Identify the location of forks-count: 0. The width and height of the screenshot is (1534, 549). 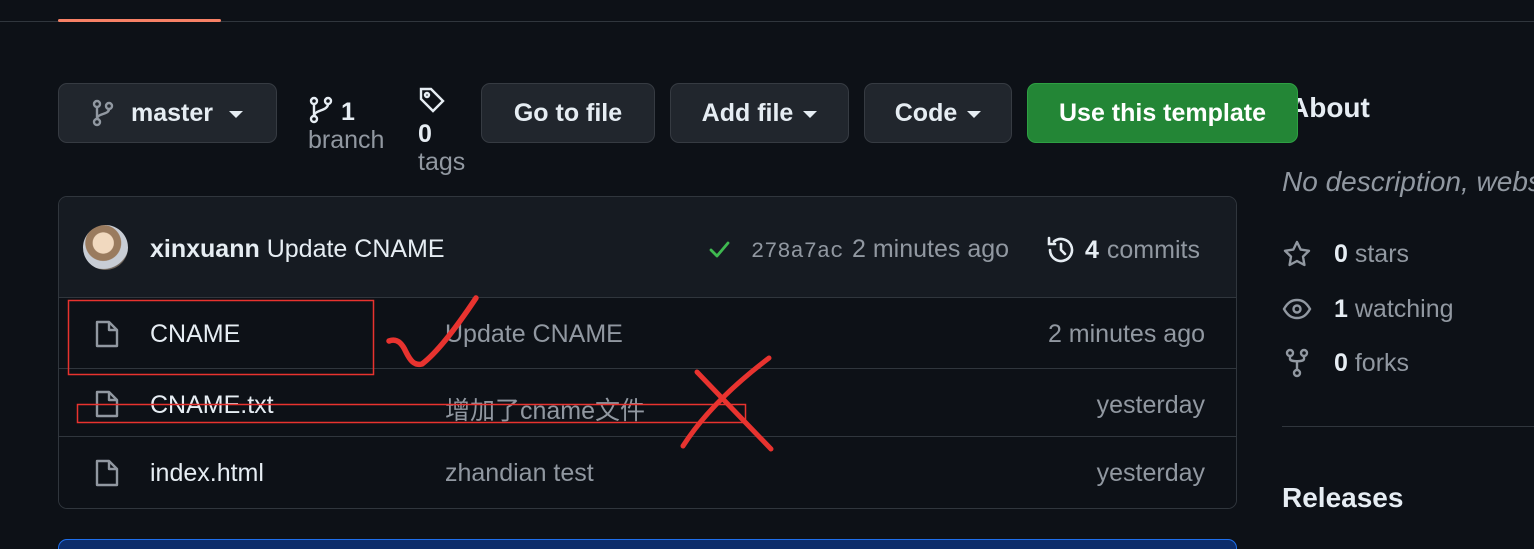
(1341, 362).